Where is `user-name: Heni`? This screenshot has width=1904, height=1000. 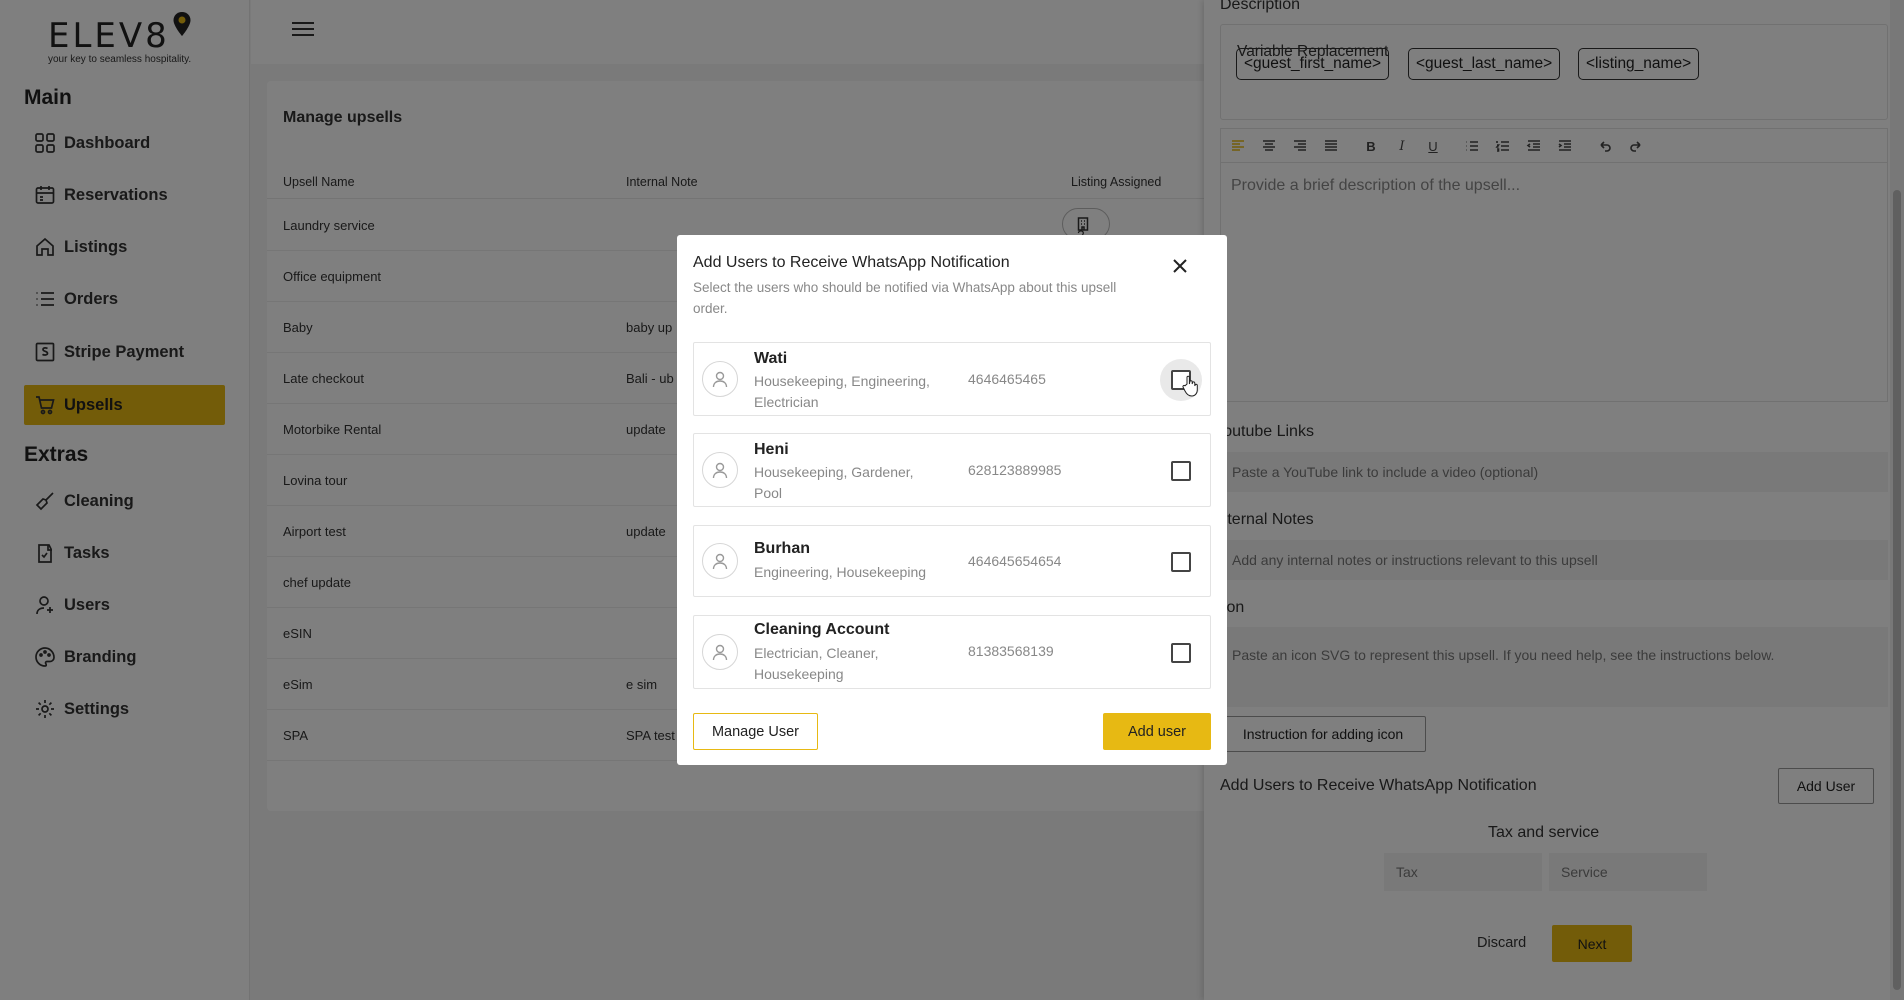
user-name: Heni is located at coordinates (771, 449).